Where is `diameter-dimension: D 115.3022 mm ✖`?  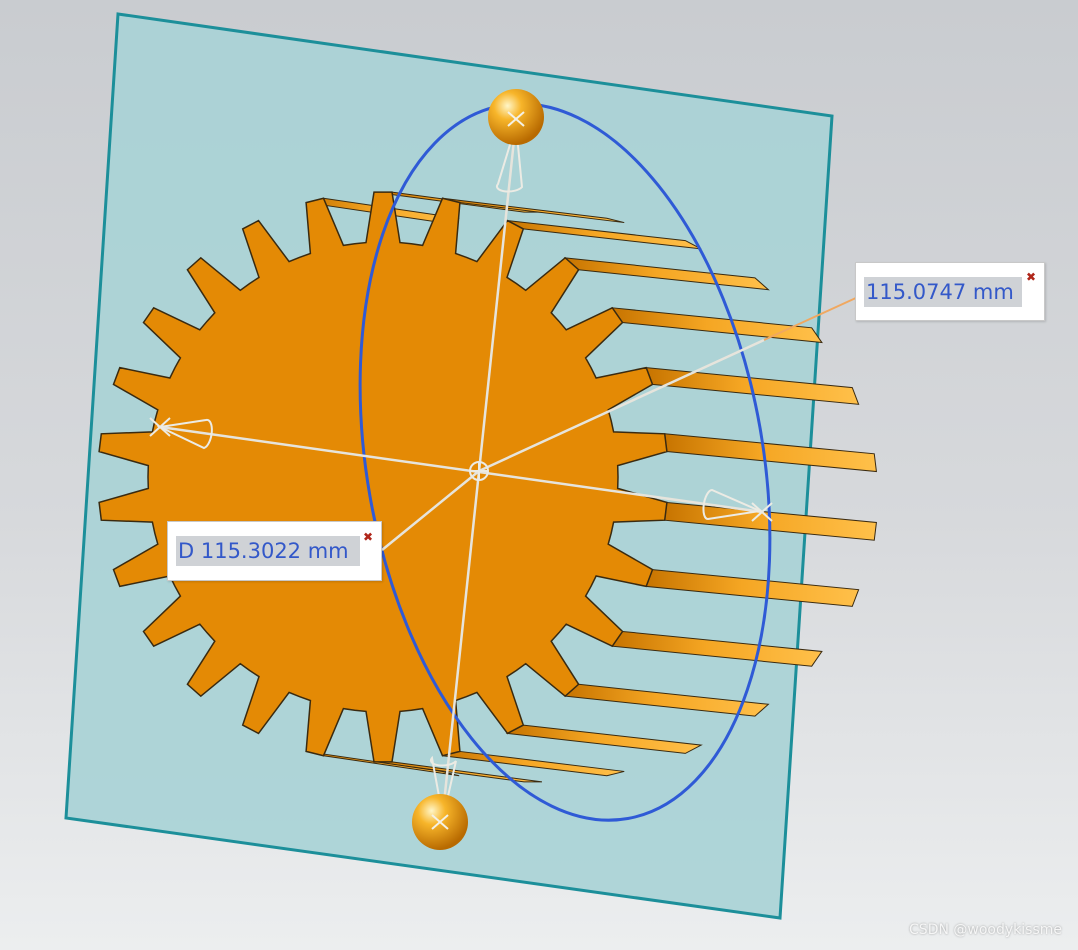 diameter-dimension: D 115.3022 mm ✖ is located at coordinates (274, 551).